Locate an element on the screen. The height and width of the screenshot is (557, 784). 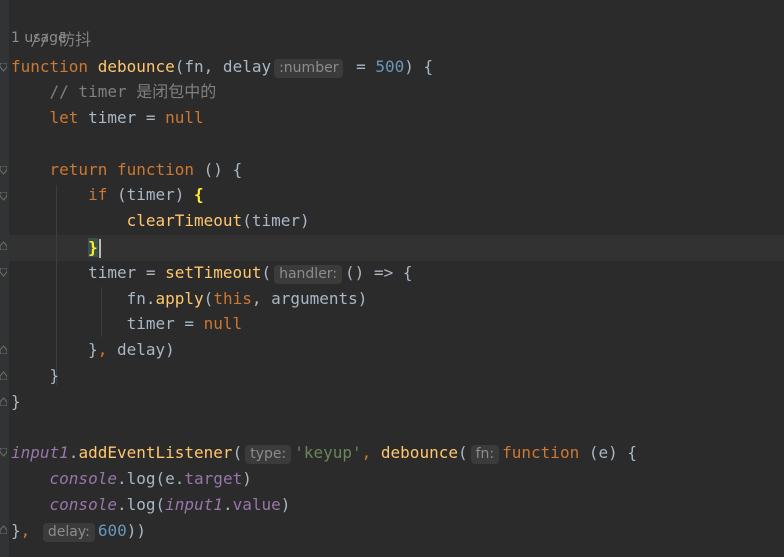
code-text: fn. is located at coordinates (141, 298).